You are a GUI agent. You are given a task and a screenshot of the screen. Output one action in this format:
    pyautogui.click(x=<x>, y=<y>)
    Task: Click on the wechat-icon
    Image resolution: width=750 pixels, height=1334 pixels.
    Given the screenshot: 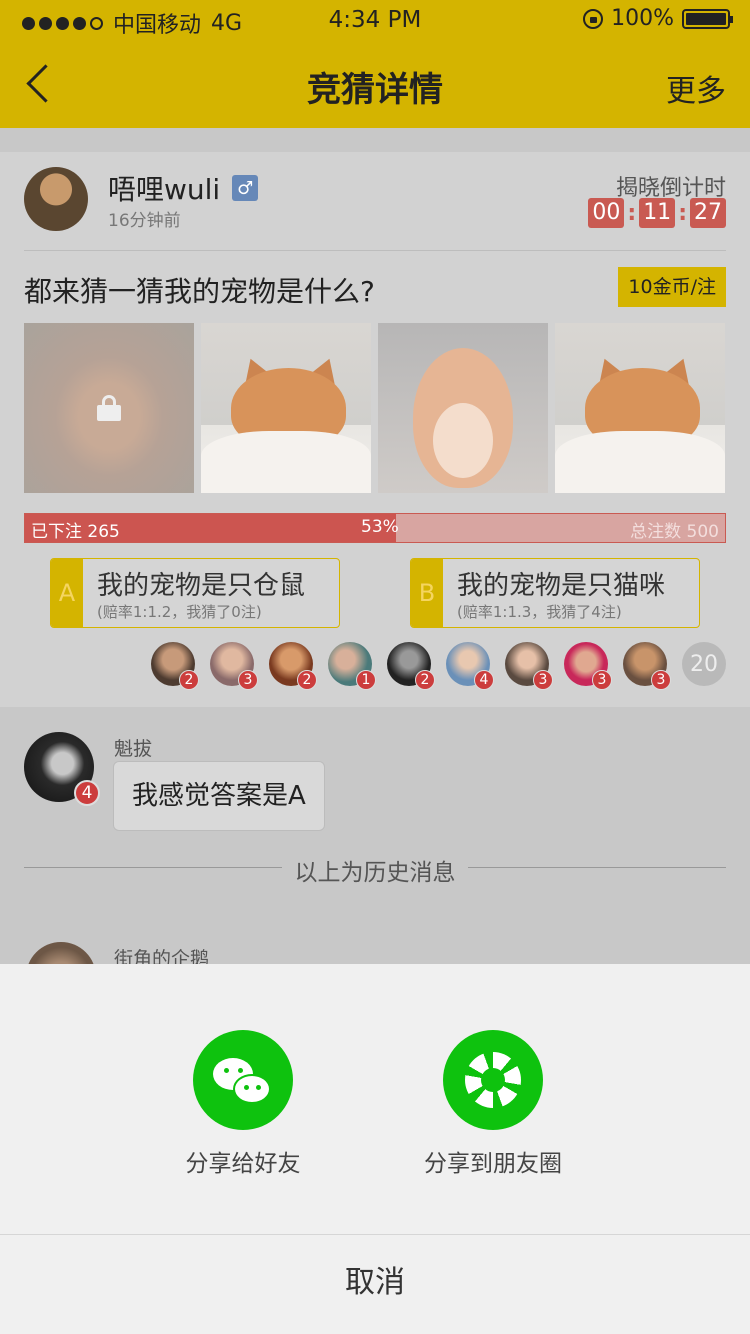 What is the action you would take?
    pyautogui.click(x=243, y=1080)
    